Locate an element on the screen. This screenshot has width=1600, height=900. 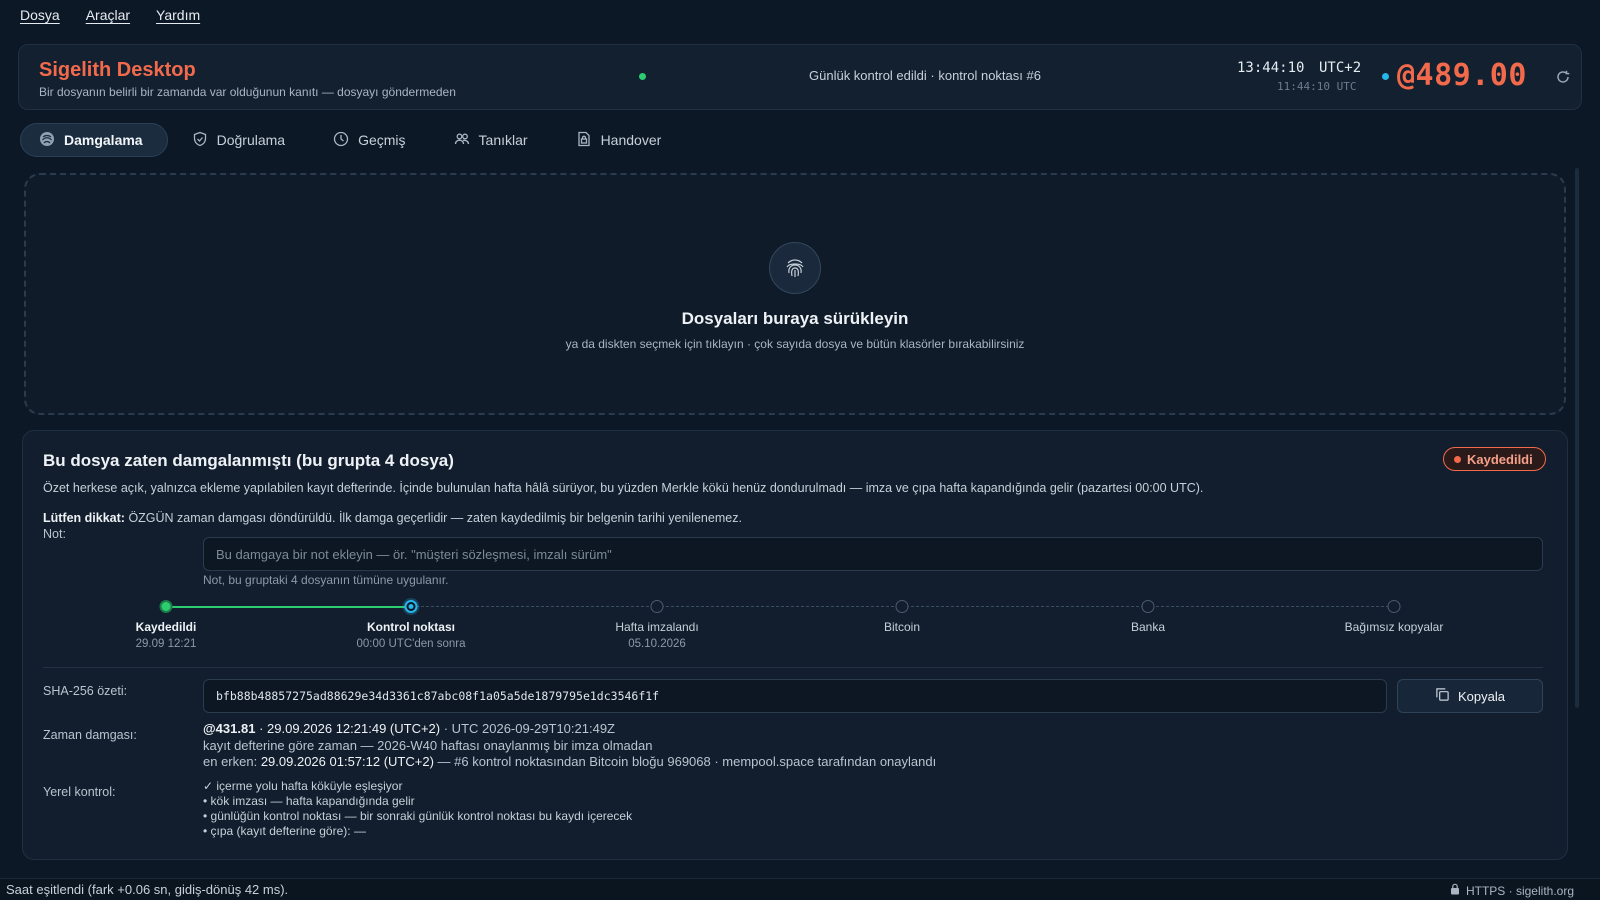
earliest-prefix: en erken: is located at coordinates (230, 761).